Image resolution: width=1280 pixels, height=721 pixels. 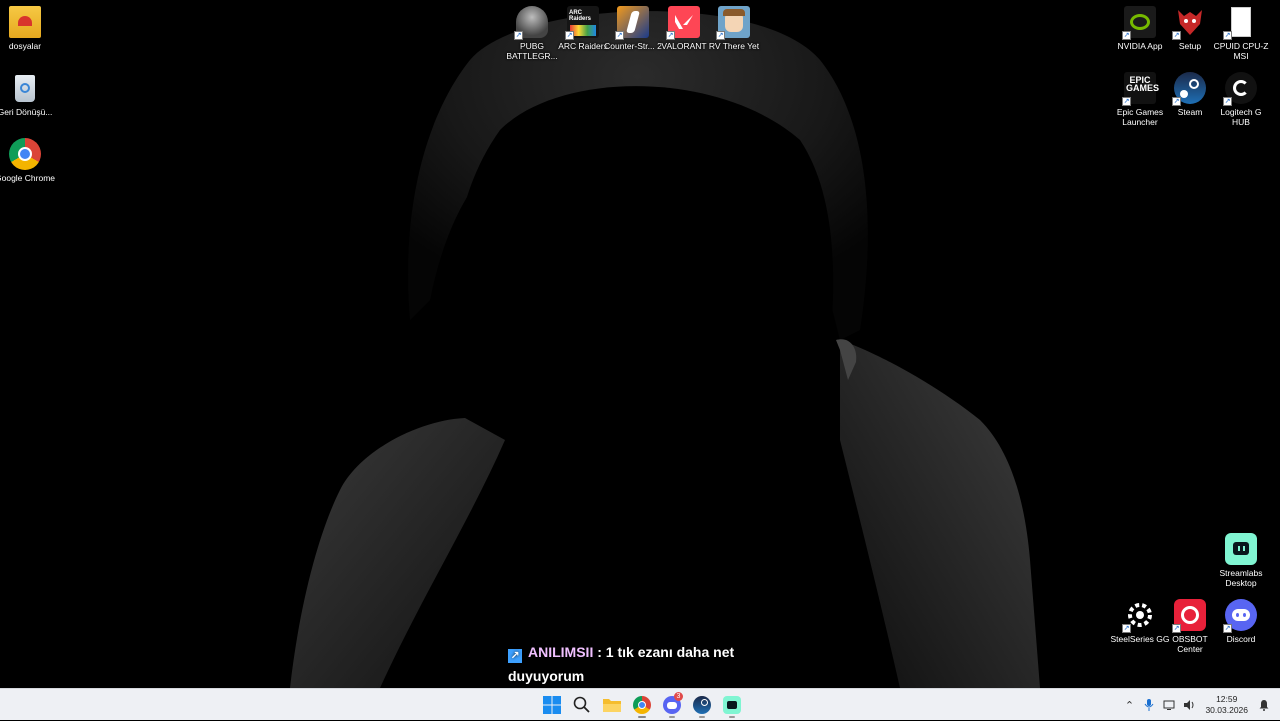 What do you see at coordinates (1139, 616) in the screenshot?
I see `steelseries-icon: ↗` at bounding box center [1139, 616].